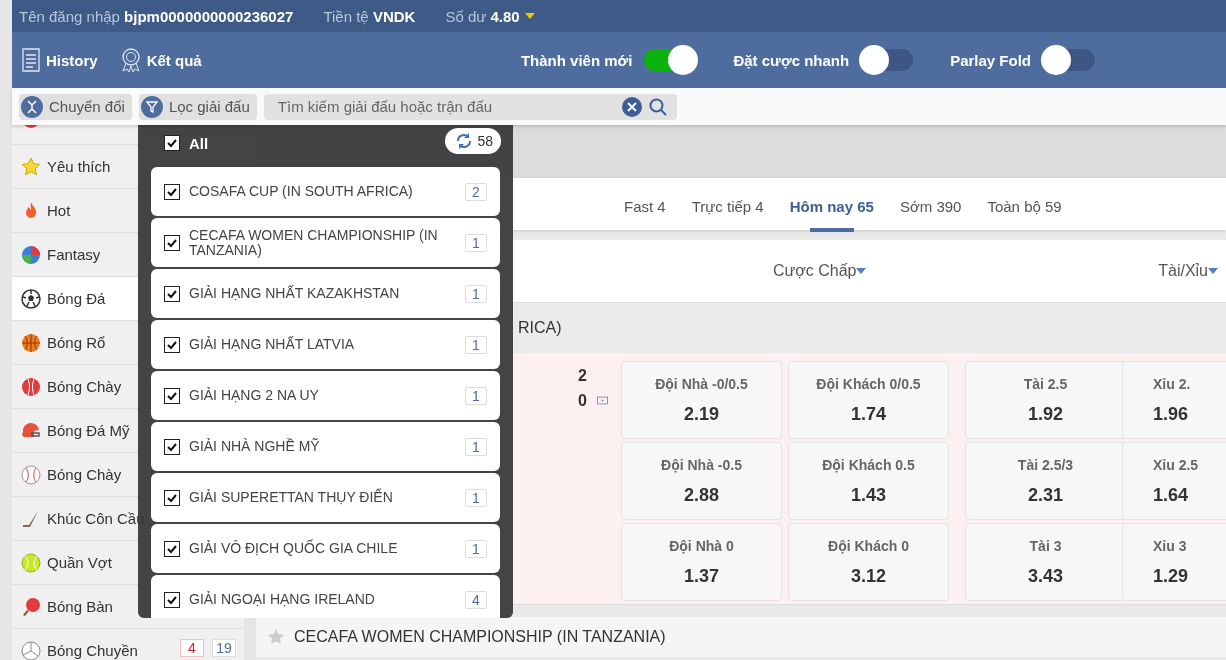 The image size is (1226, 660). Describe the element at coordinates (701, 400) in the screenshot. I see `odds-button: Đội Nhà -0/0.5 2.19` at that location.